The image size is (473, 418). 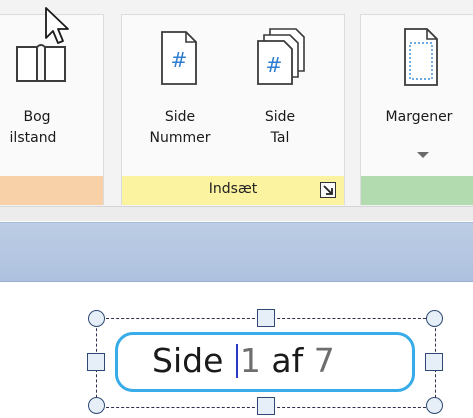 I want to click on ribbon-group-layout: Margener, so click(x=416, y=109).